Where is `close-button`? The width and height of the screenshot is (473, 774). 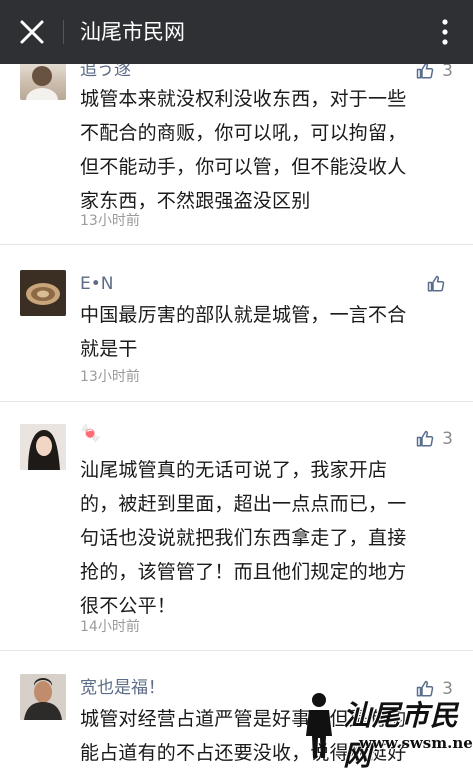 close-button is located at coordinates (32, 32).